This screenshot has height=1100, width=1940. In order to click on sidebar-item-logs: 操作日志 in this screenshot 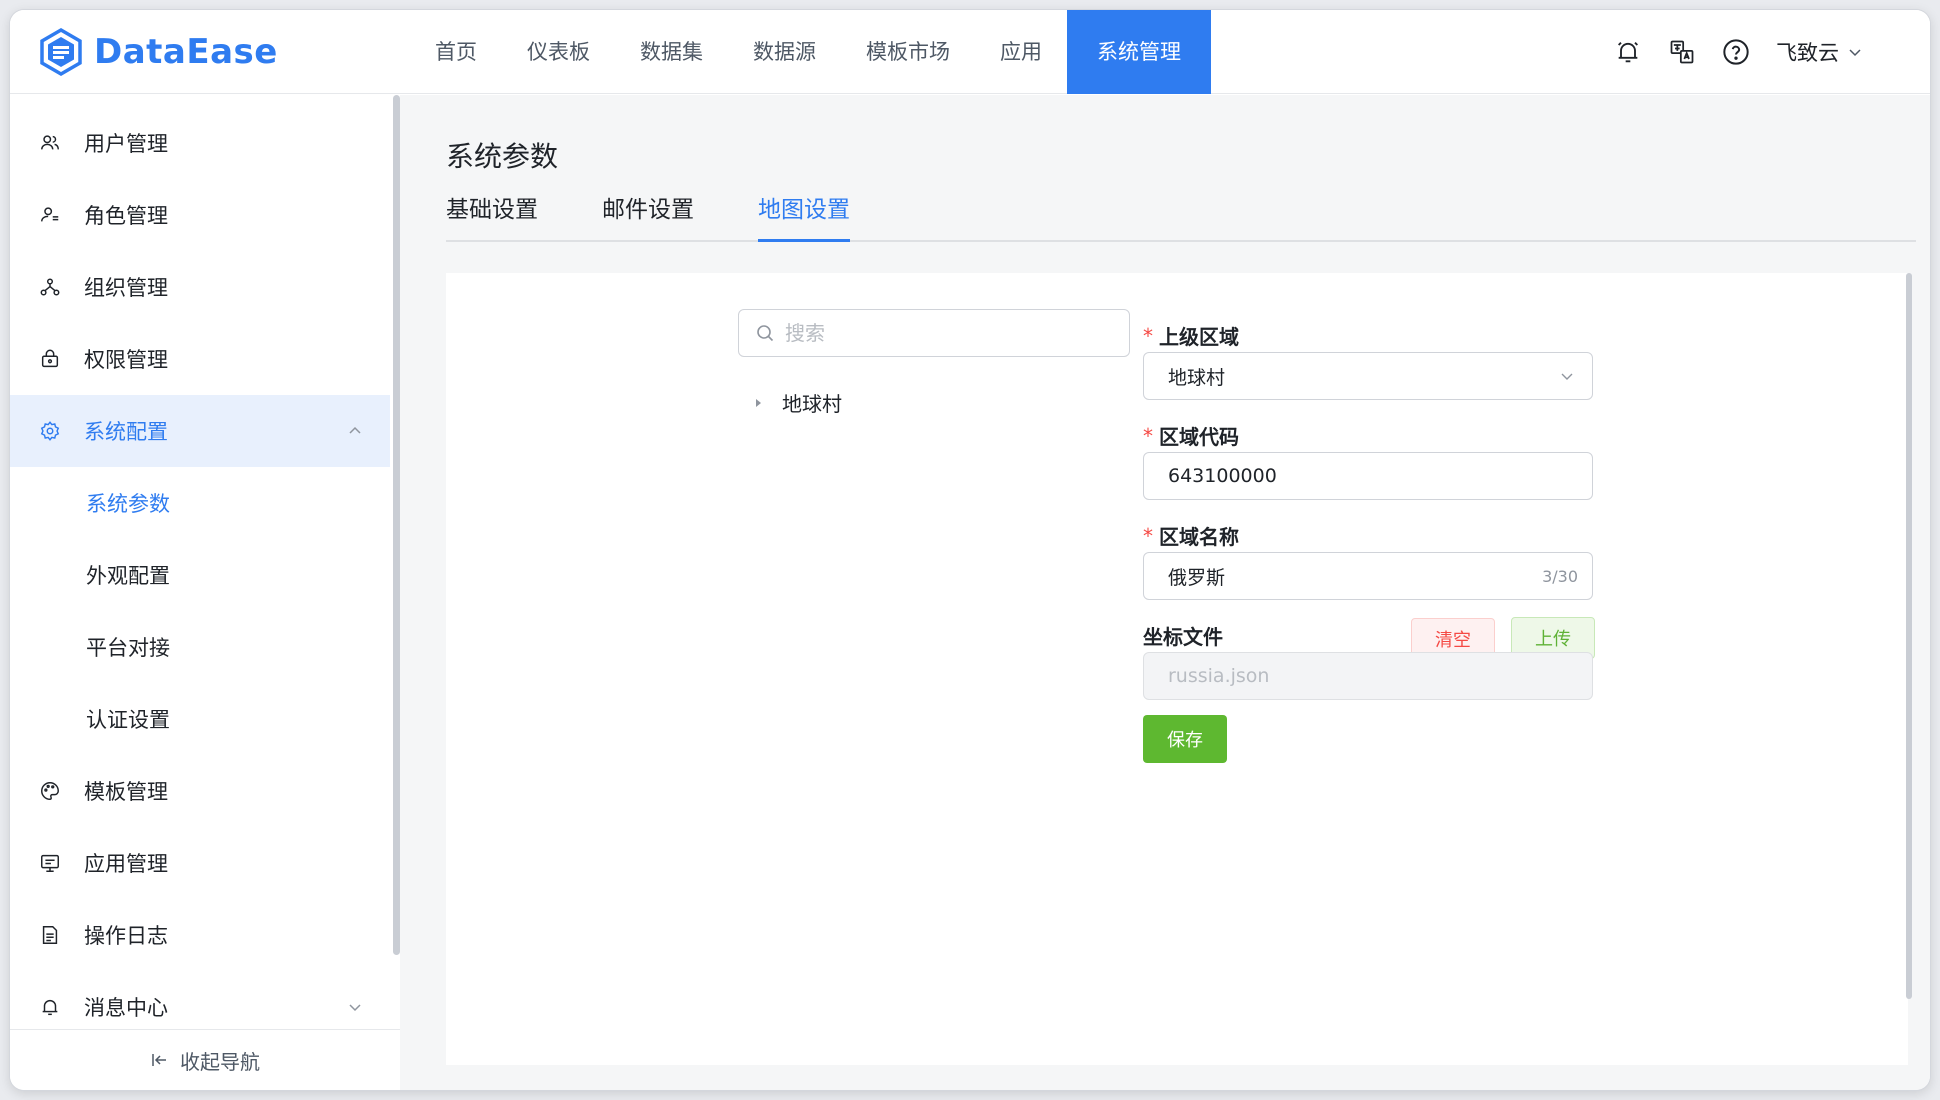, I will do `click(200, 935)`.